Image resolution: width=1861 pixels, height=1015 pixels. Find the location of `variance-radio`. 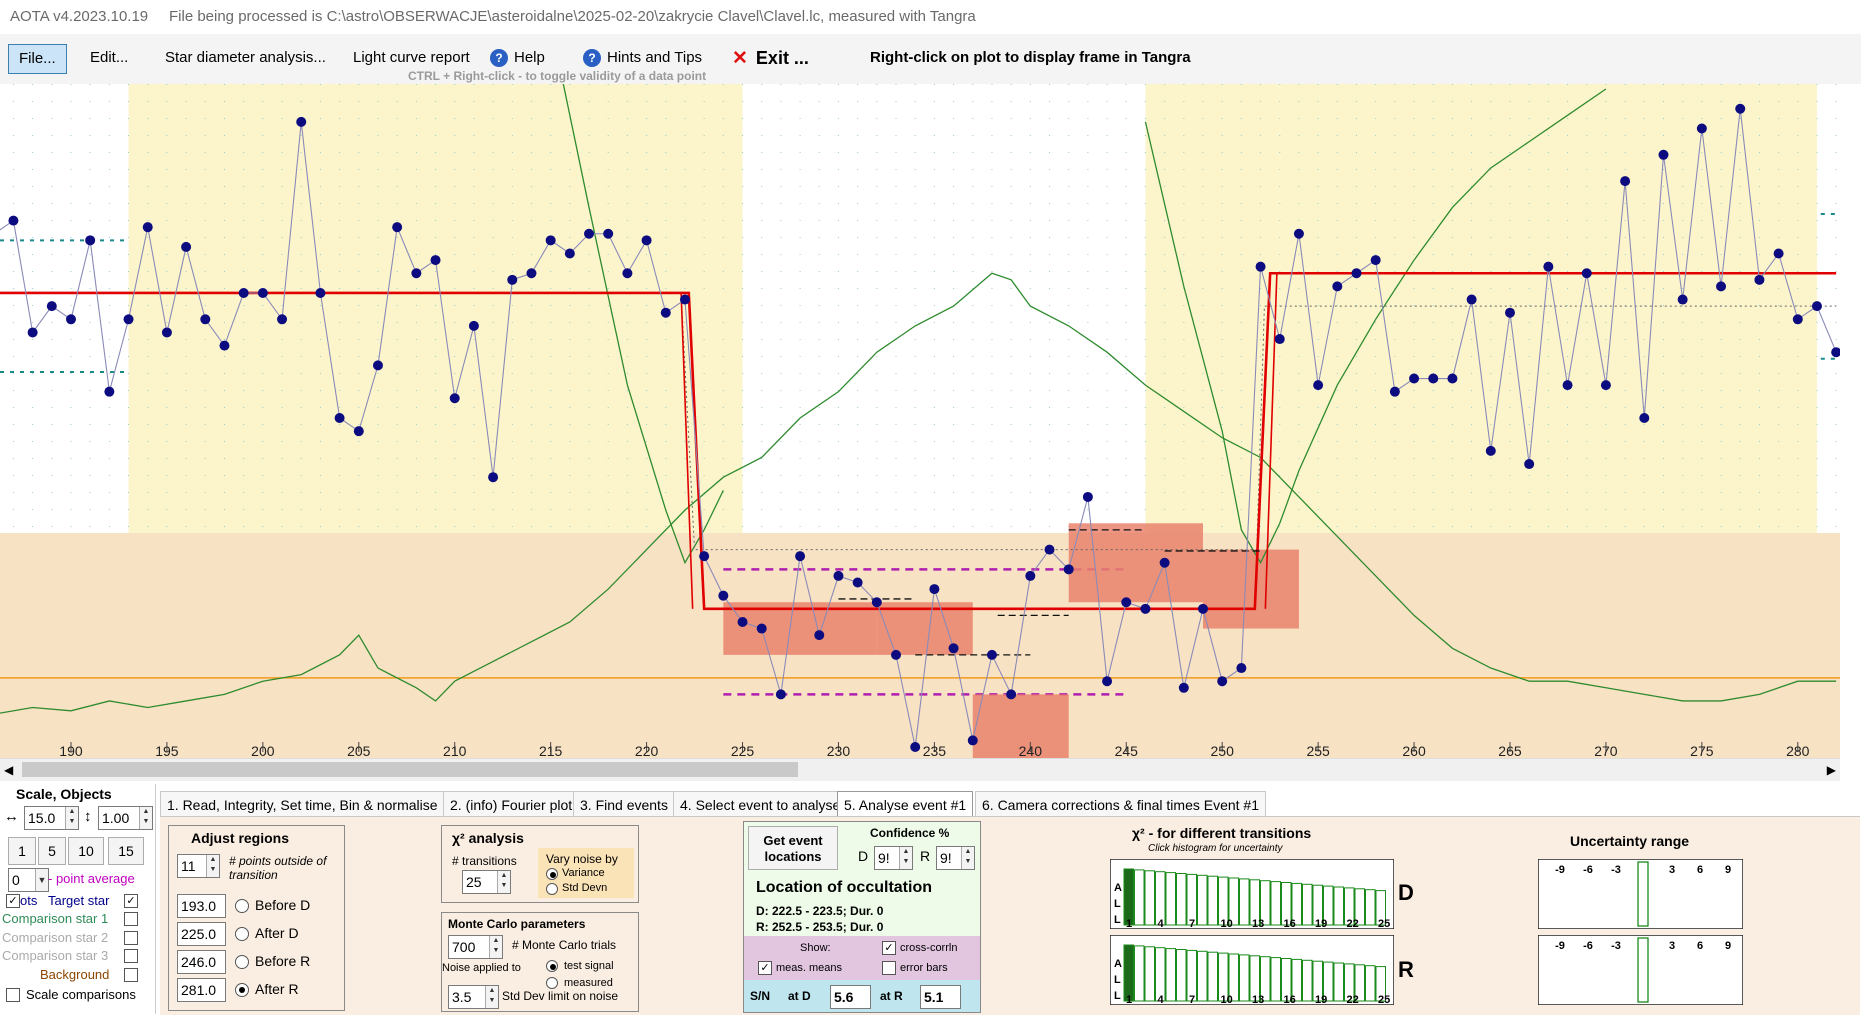

variance-radio is located at coordinates (552, 874).